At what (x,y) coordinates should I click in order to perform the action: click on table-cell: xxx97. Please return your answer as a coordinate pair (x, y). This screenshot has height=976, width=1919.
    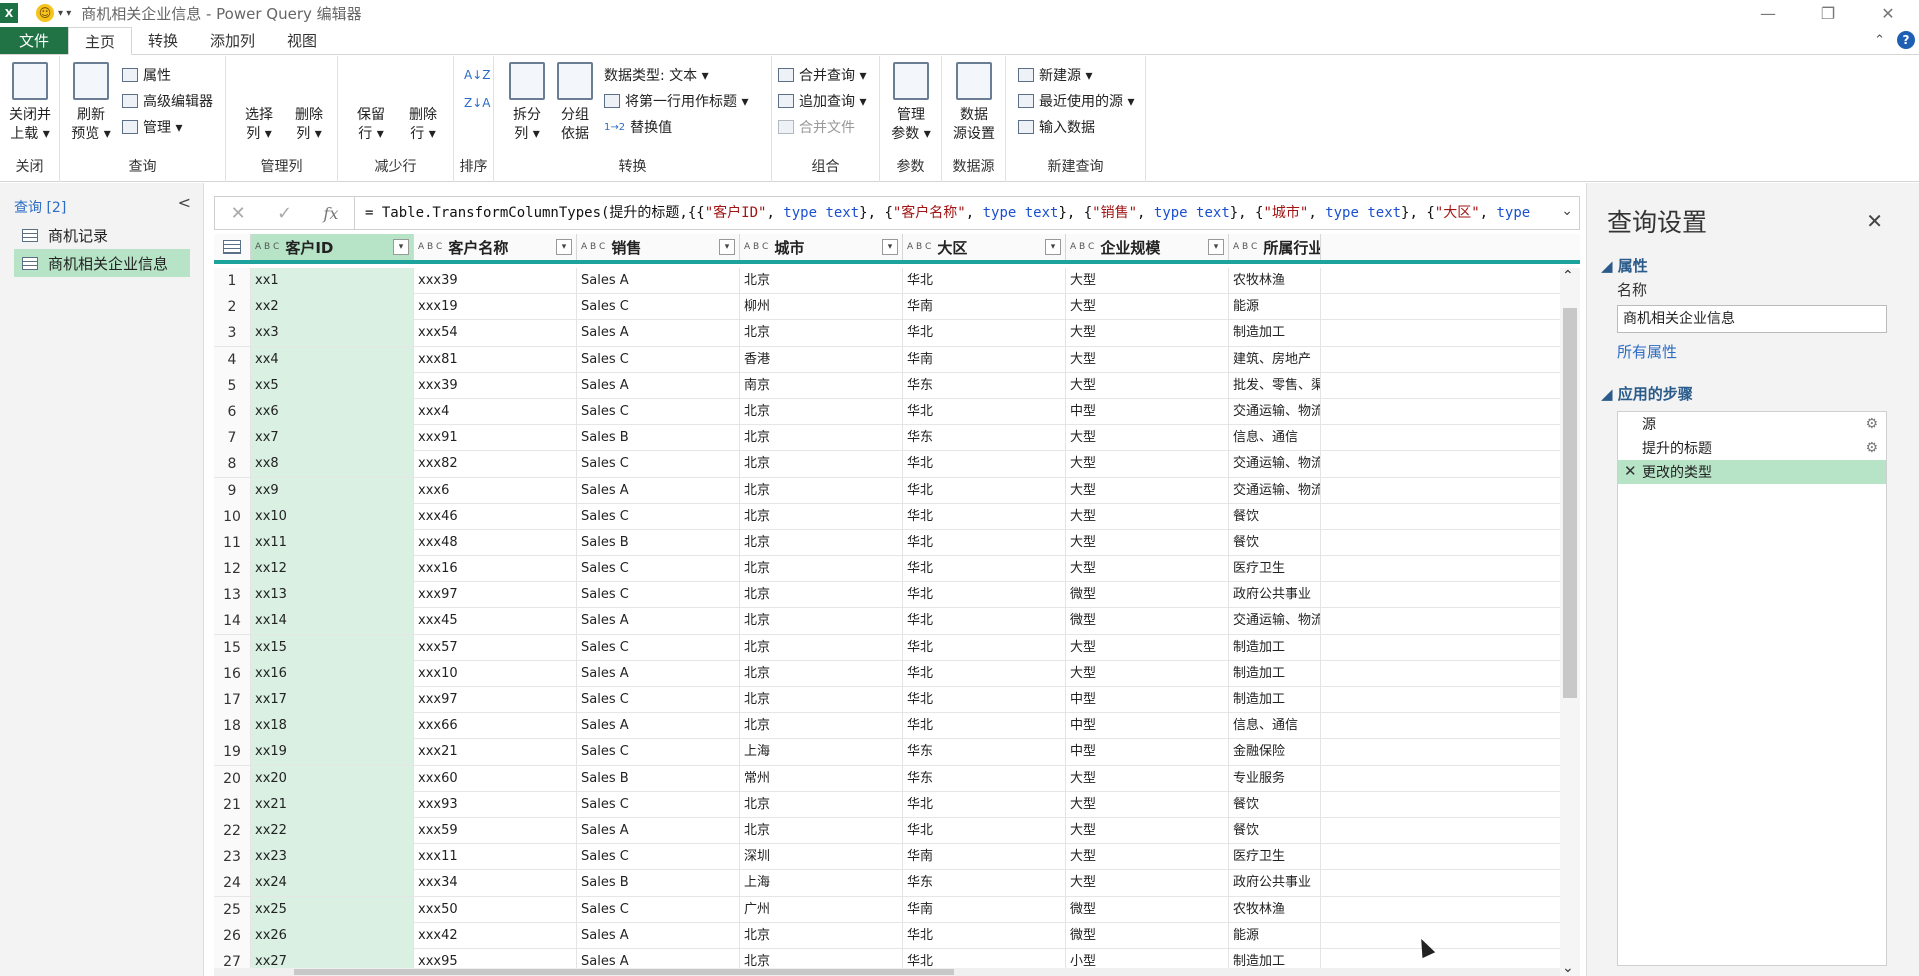
    Looking at the image, I should click on (495, 595).